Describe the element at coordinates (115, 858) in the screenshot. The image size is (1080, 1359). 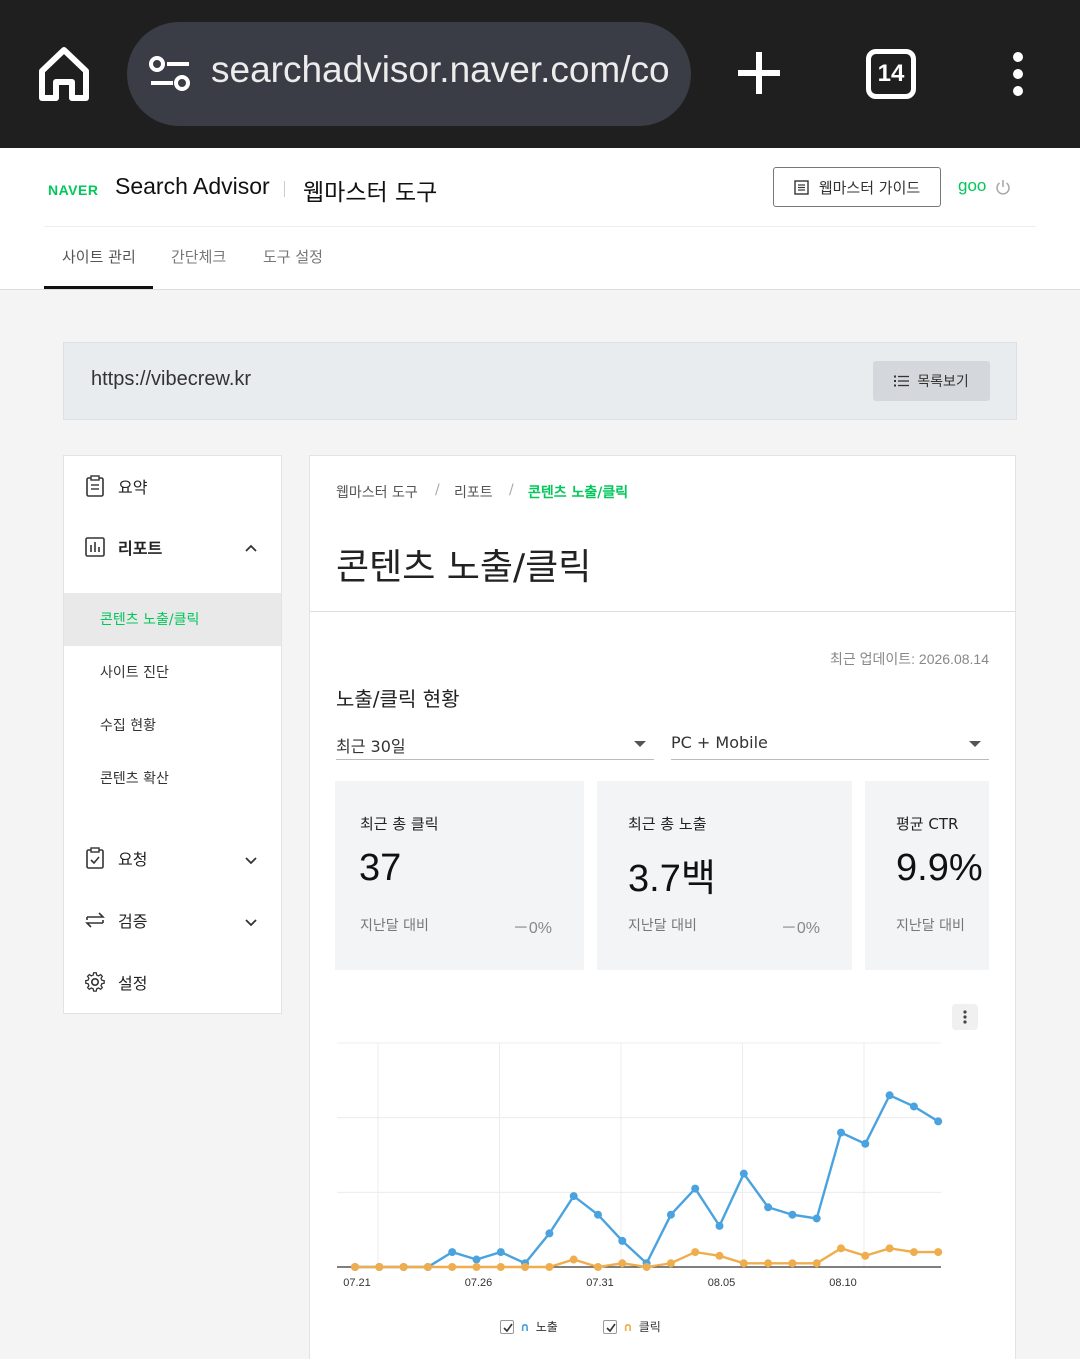
I see `sidebar-item-request: 요청` at that location.